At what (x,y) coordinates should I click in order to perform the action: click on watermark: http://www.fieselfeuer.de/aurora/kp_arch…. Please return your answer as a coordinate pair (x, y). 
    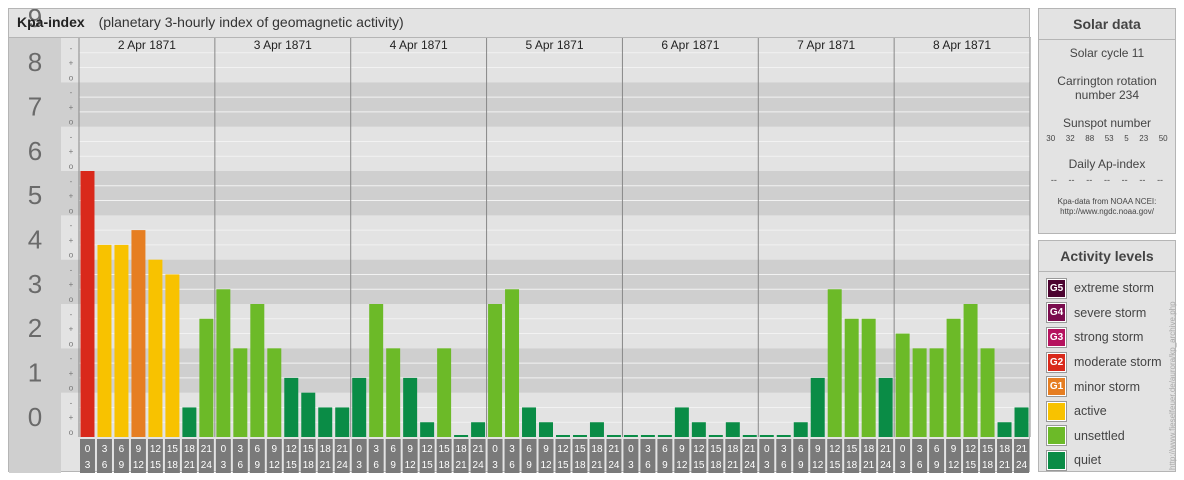
    Looking at the image, I should click on (1172, 385).